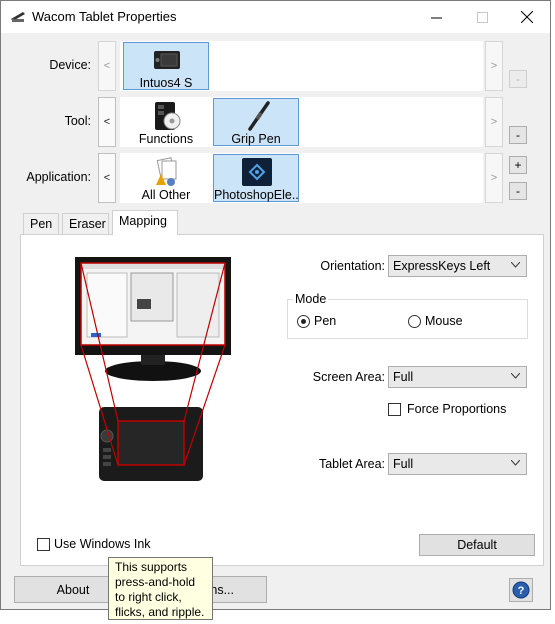  What do you see at coordinates (325, 321) in the screenshot?
I see `mode-pen-label: Pen` at bounding box center [325, 321].